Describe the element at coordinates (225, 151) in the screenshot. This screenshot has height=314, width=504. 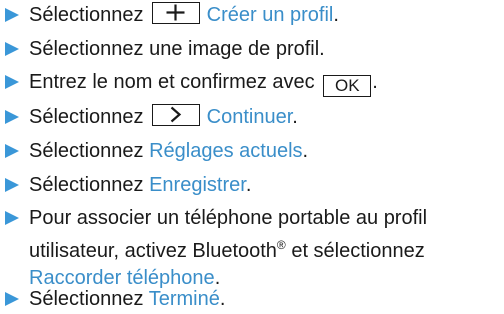
I see `current-settings-link: Réglages actuels` at that location.